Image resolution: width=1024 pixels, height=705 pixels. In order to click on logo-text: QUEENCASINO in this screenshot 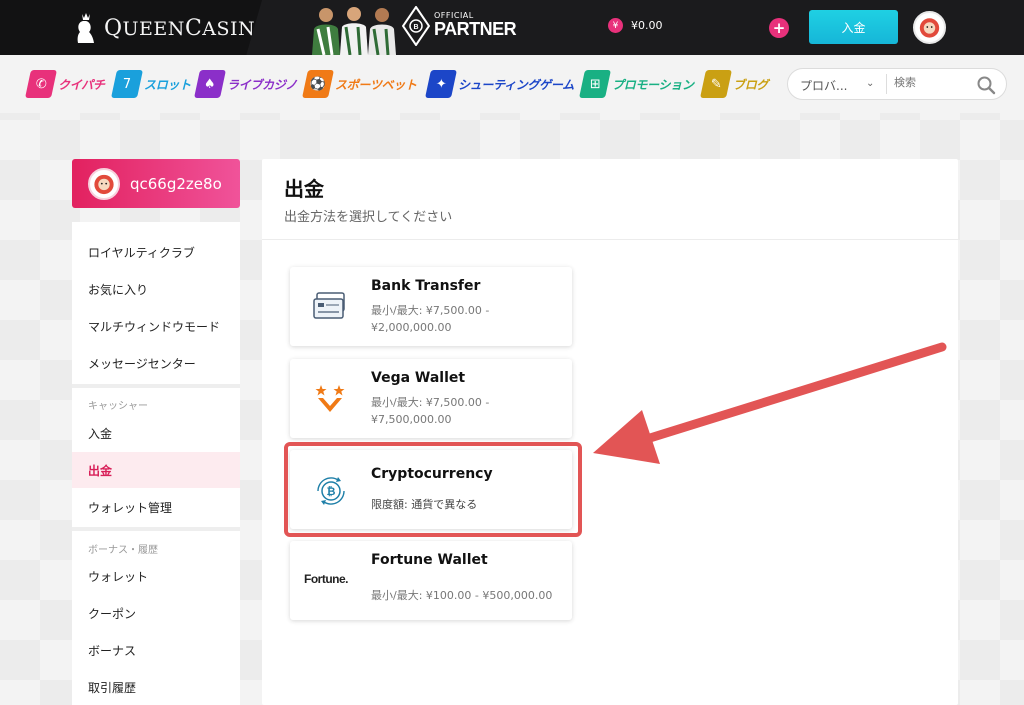, I will do `click(188, 28)`.